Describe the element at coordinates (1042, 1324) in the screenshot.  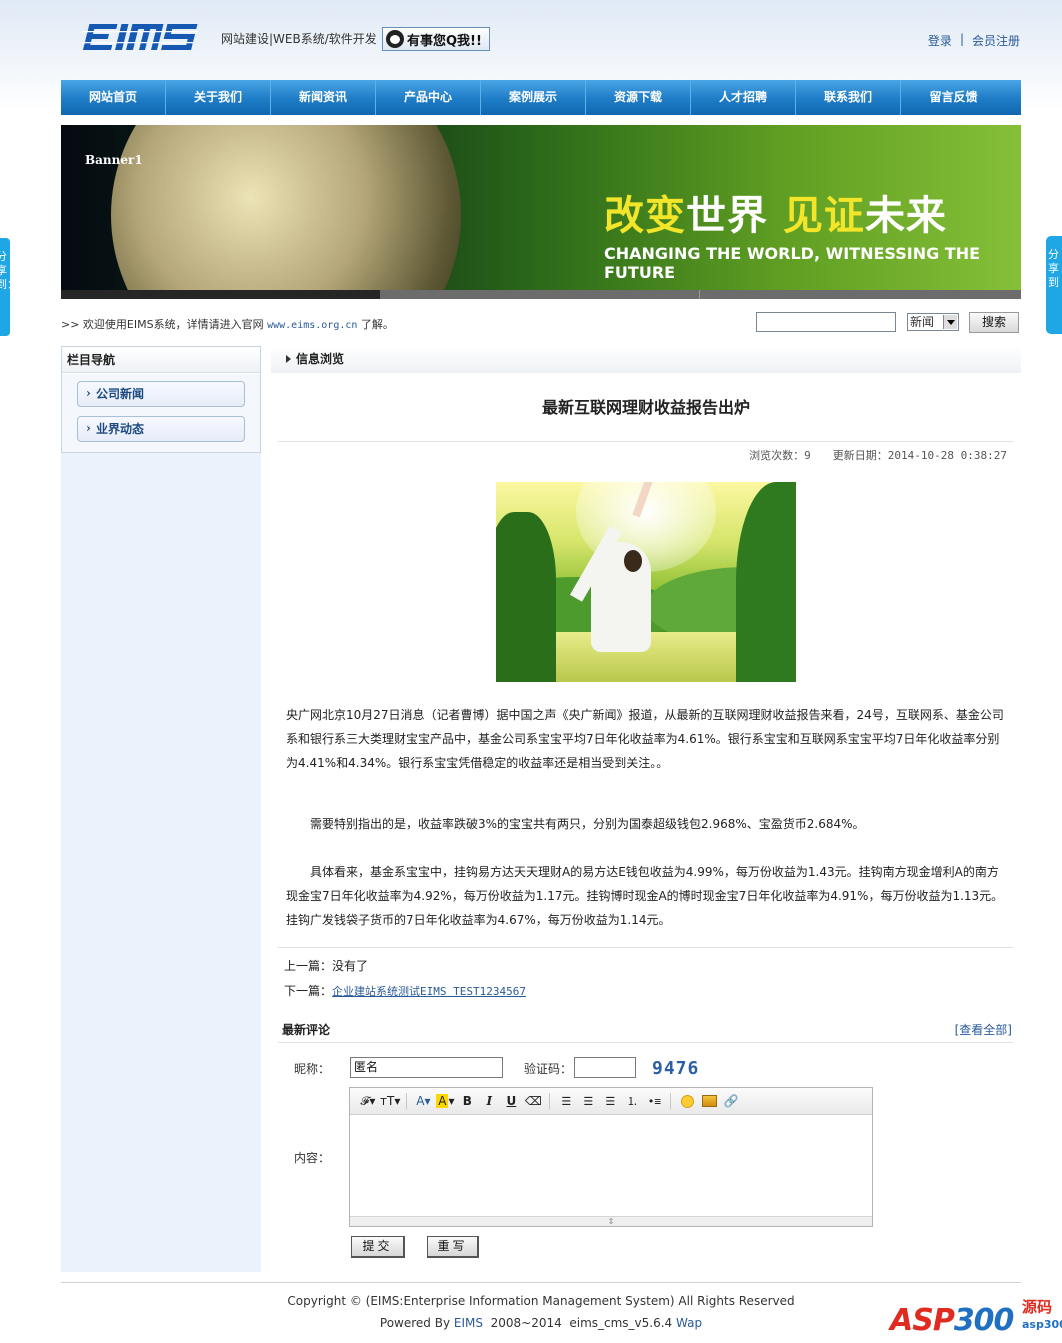
I see `watermark-cn-bottom: asp300` at that location.